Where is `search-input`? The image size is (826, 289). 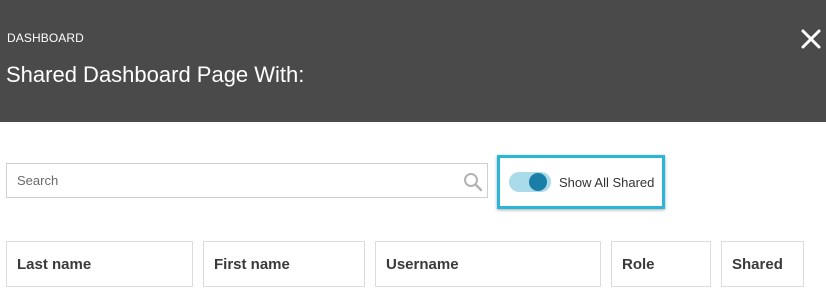
search-input is located at coordinates (227, 180).